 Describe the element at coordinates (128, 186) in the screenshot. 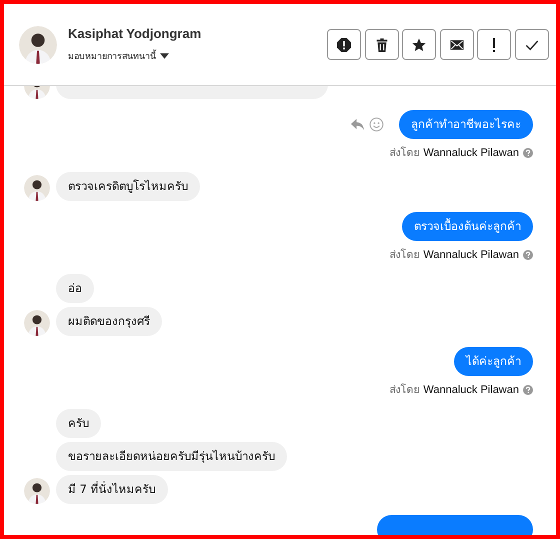

I see `message-bubble: ตรวจเครดิตบูโรไหมครับ` at that location.